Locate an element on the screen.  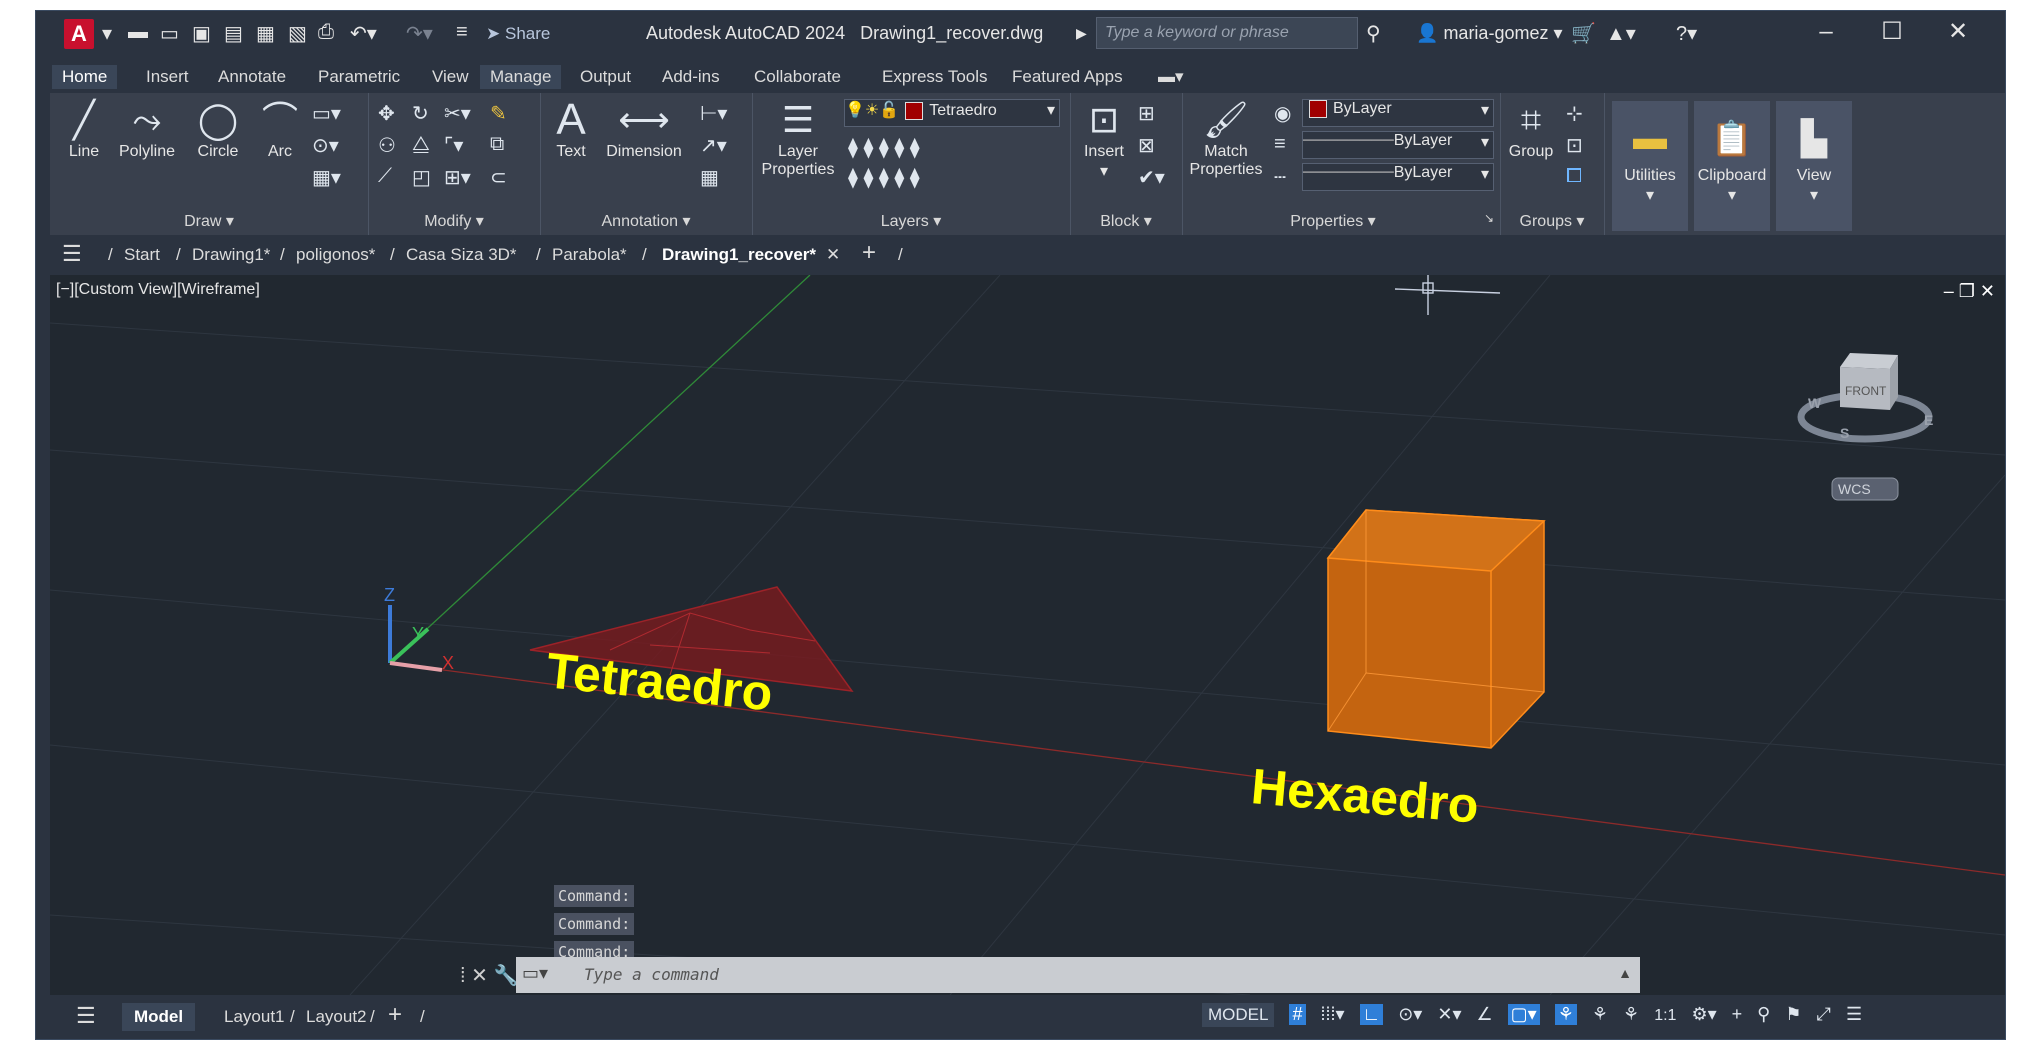
command-prompt-icon: ▭▾ is located at coordinates (535, 973).